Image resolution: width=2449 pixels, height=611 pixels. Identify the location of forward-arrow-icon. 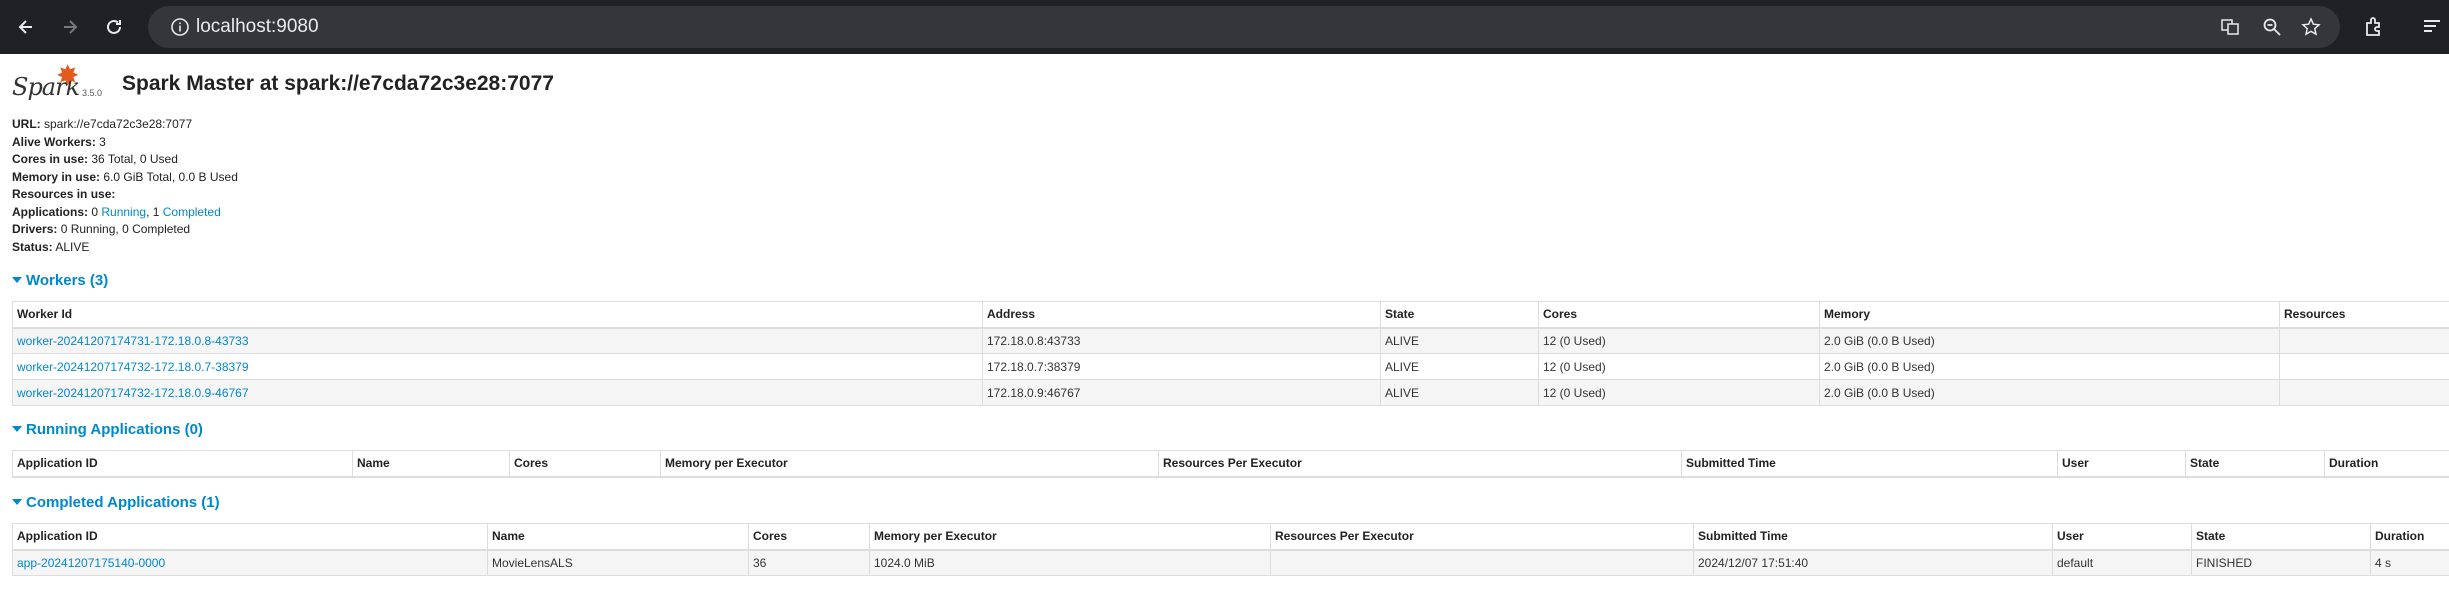
(71, 27).